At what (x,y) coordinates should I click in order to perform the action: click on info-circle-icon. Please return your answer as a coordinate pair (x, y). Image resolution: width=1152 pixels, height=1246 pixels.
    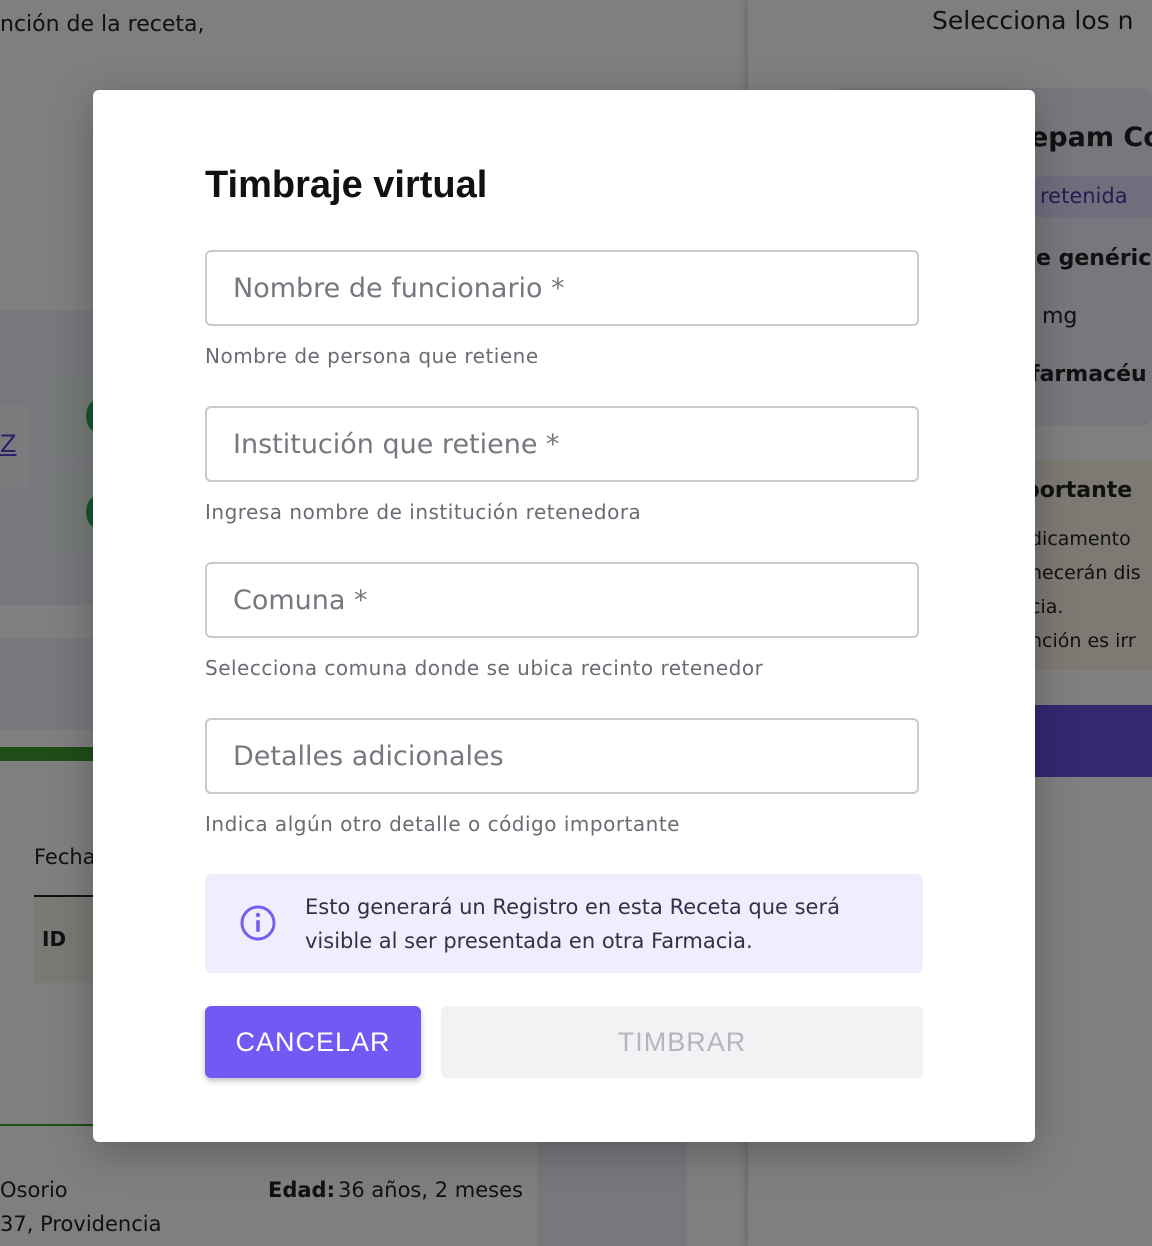
    Looking at the image, I should click on (258, 923).